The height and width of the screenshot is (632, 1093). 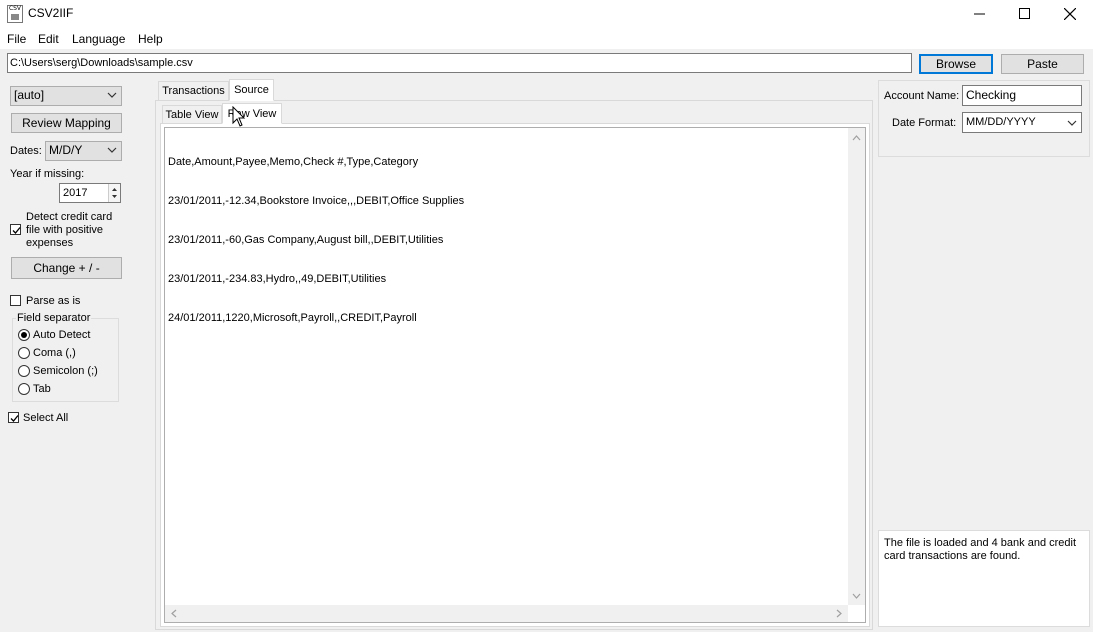 I want to click on close-button, so click(x=1070, y=13).